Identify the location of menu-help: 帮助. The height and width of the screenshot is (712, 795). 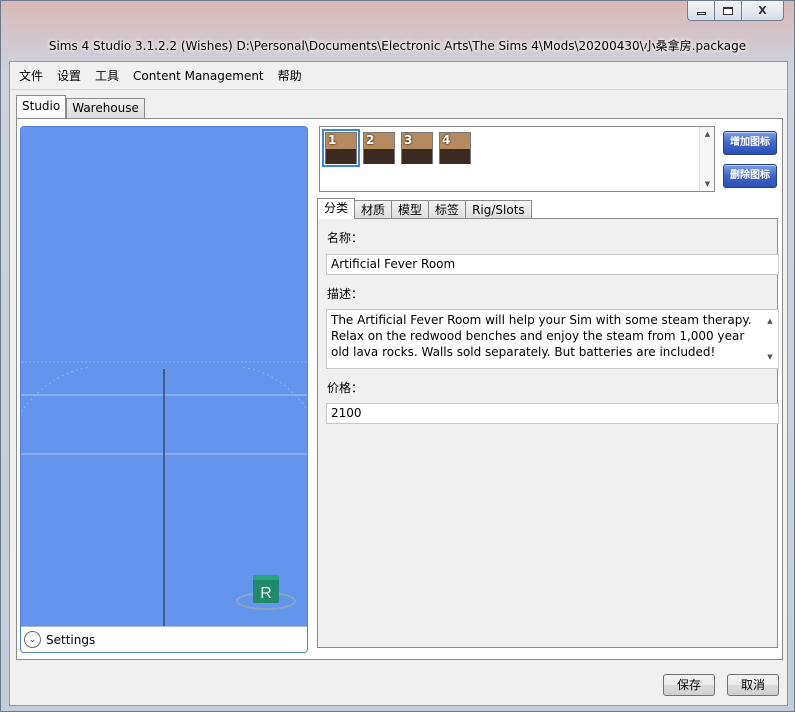
(290, 76).